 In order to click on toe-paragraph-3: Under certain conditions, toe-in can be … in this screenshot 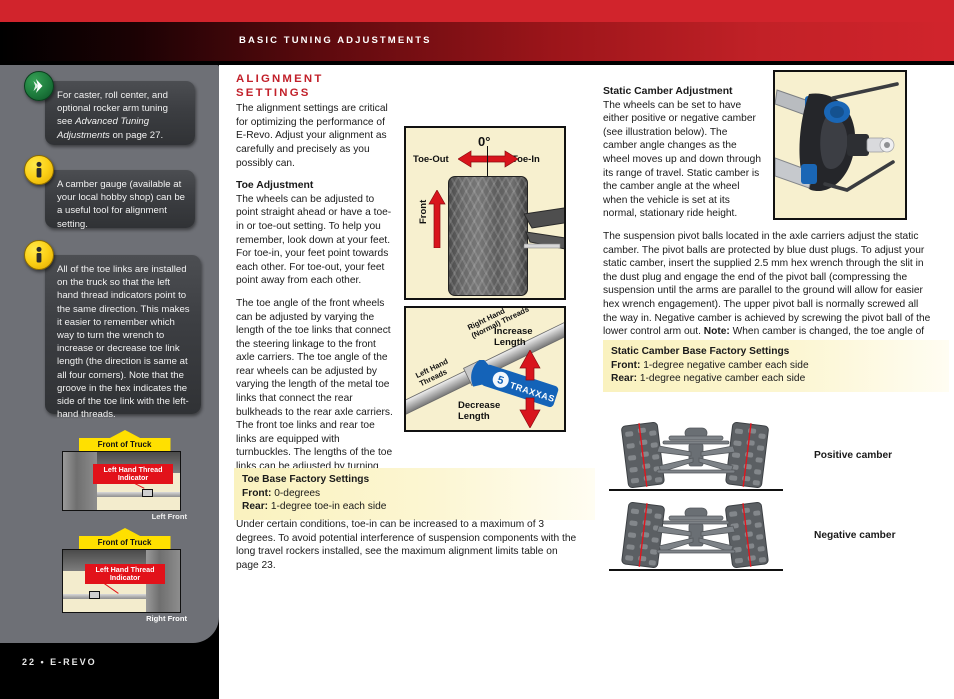, I will do `click(406, 545)`.